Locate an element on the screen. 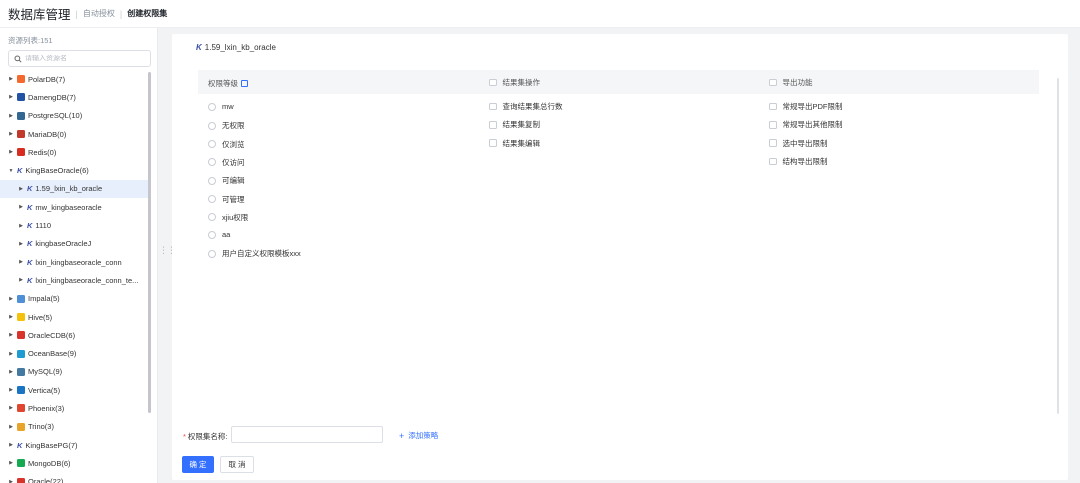 The width and height of the screenshot is (1080, 483). tree-item: ▶ K 1.59_lxin_kb_oracle is located at coordinates (74, 189).